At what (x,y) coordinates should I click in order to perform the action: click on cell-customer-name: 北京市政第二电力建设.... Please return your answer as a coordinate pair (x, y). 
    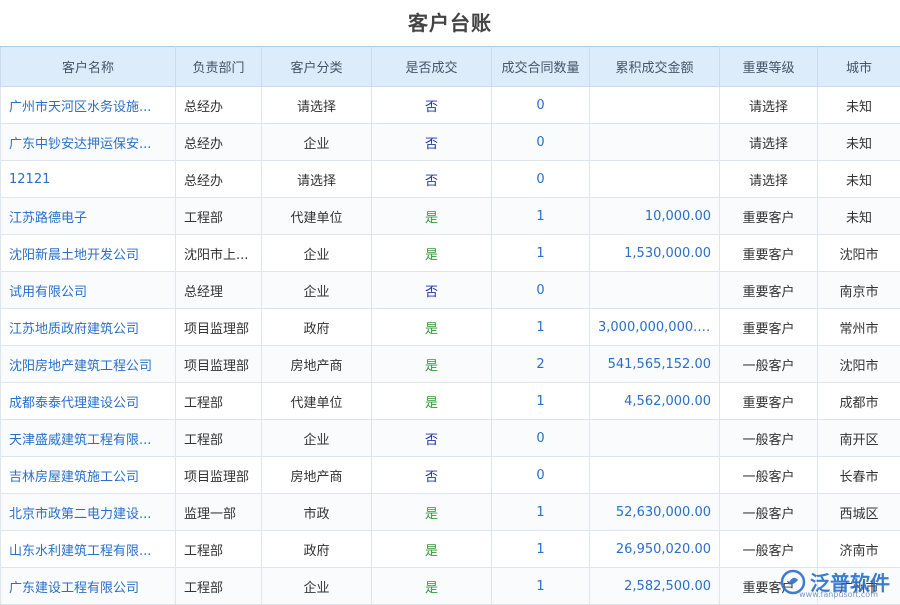
    Looking at the image, I should click on (88, 512).